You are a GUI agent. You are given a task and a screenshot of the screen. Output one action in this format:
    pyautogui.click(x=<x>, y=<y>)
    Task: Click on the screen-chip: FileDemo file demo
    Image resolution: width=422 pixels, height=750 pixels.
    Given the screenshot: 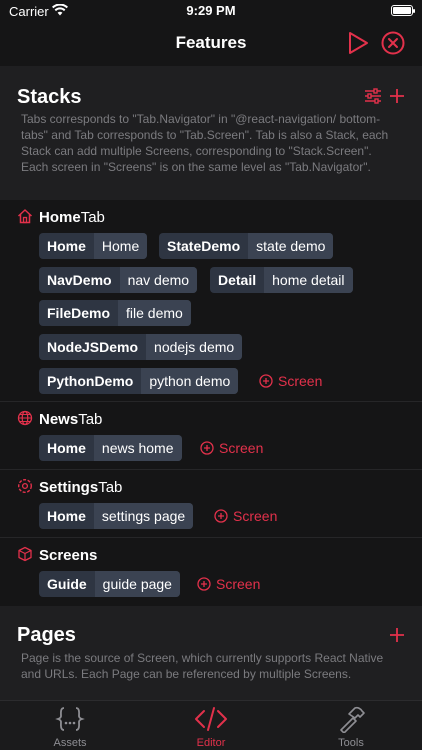 What is the action you would take?
    pyautogui.click(x=115, y=313)
    